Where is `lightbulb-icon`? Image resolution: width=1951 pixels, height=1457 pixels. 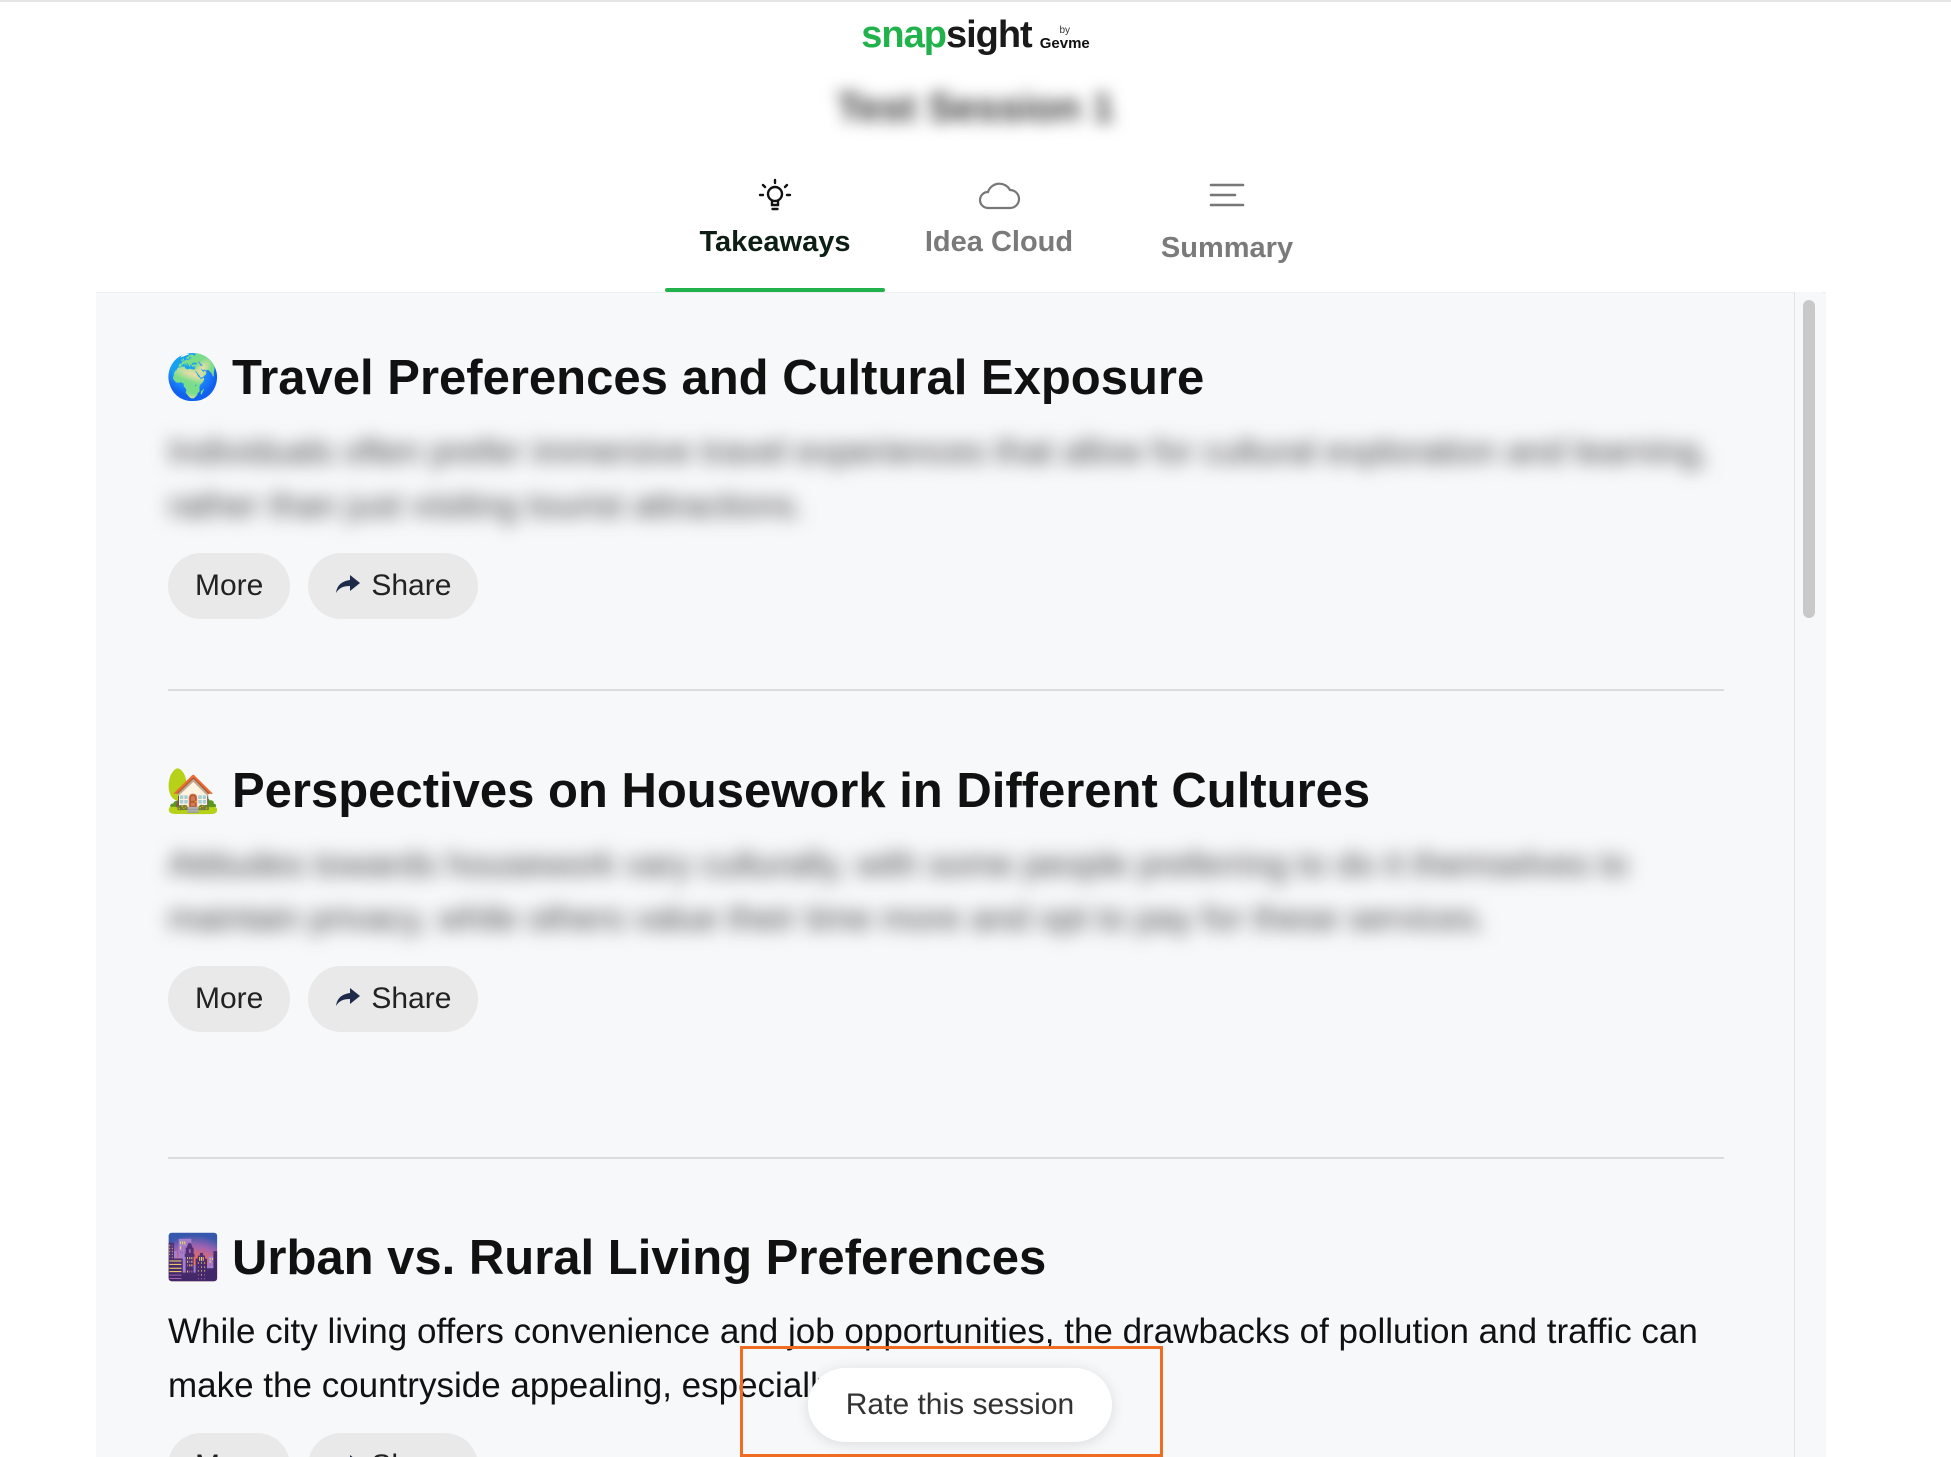 lightbulb-icon is located at coordinates (775, 195).